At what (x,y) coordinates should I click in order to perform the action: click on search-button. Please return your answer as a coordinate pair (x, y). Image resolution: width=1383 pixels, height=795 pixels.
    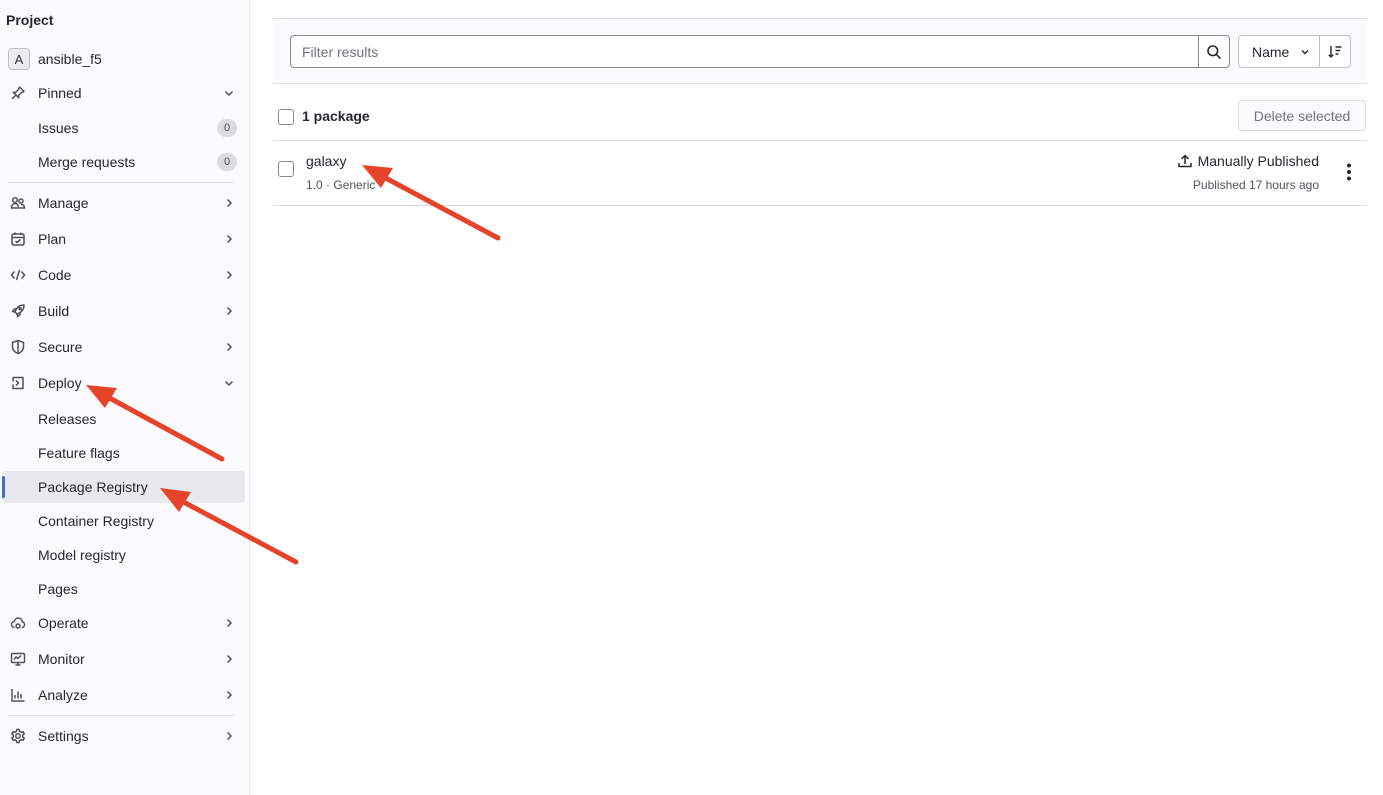
    Looking at the image, I should click on (1214, 51).